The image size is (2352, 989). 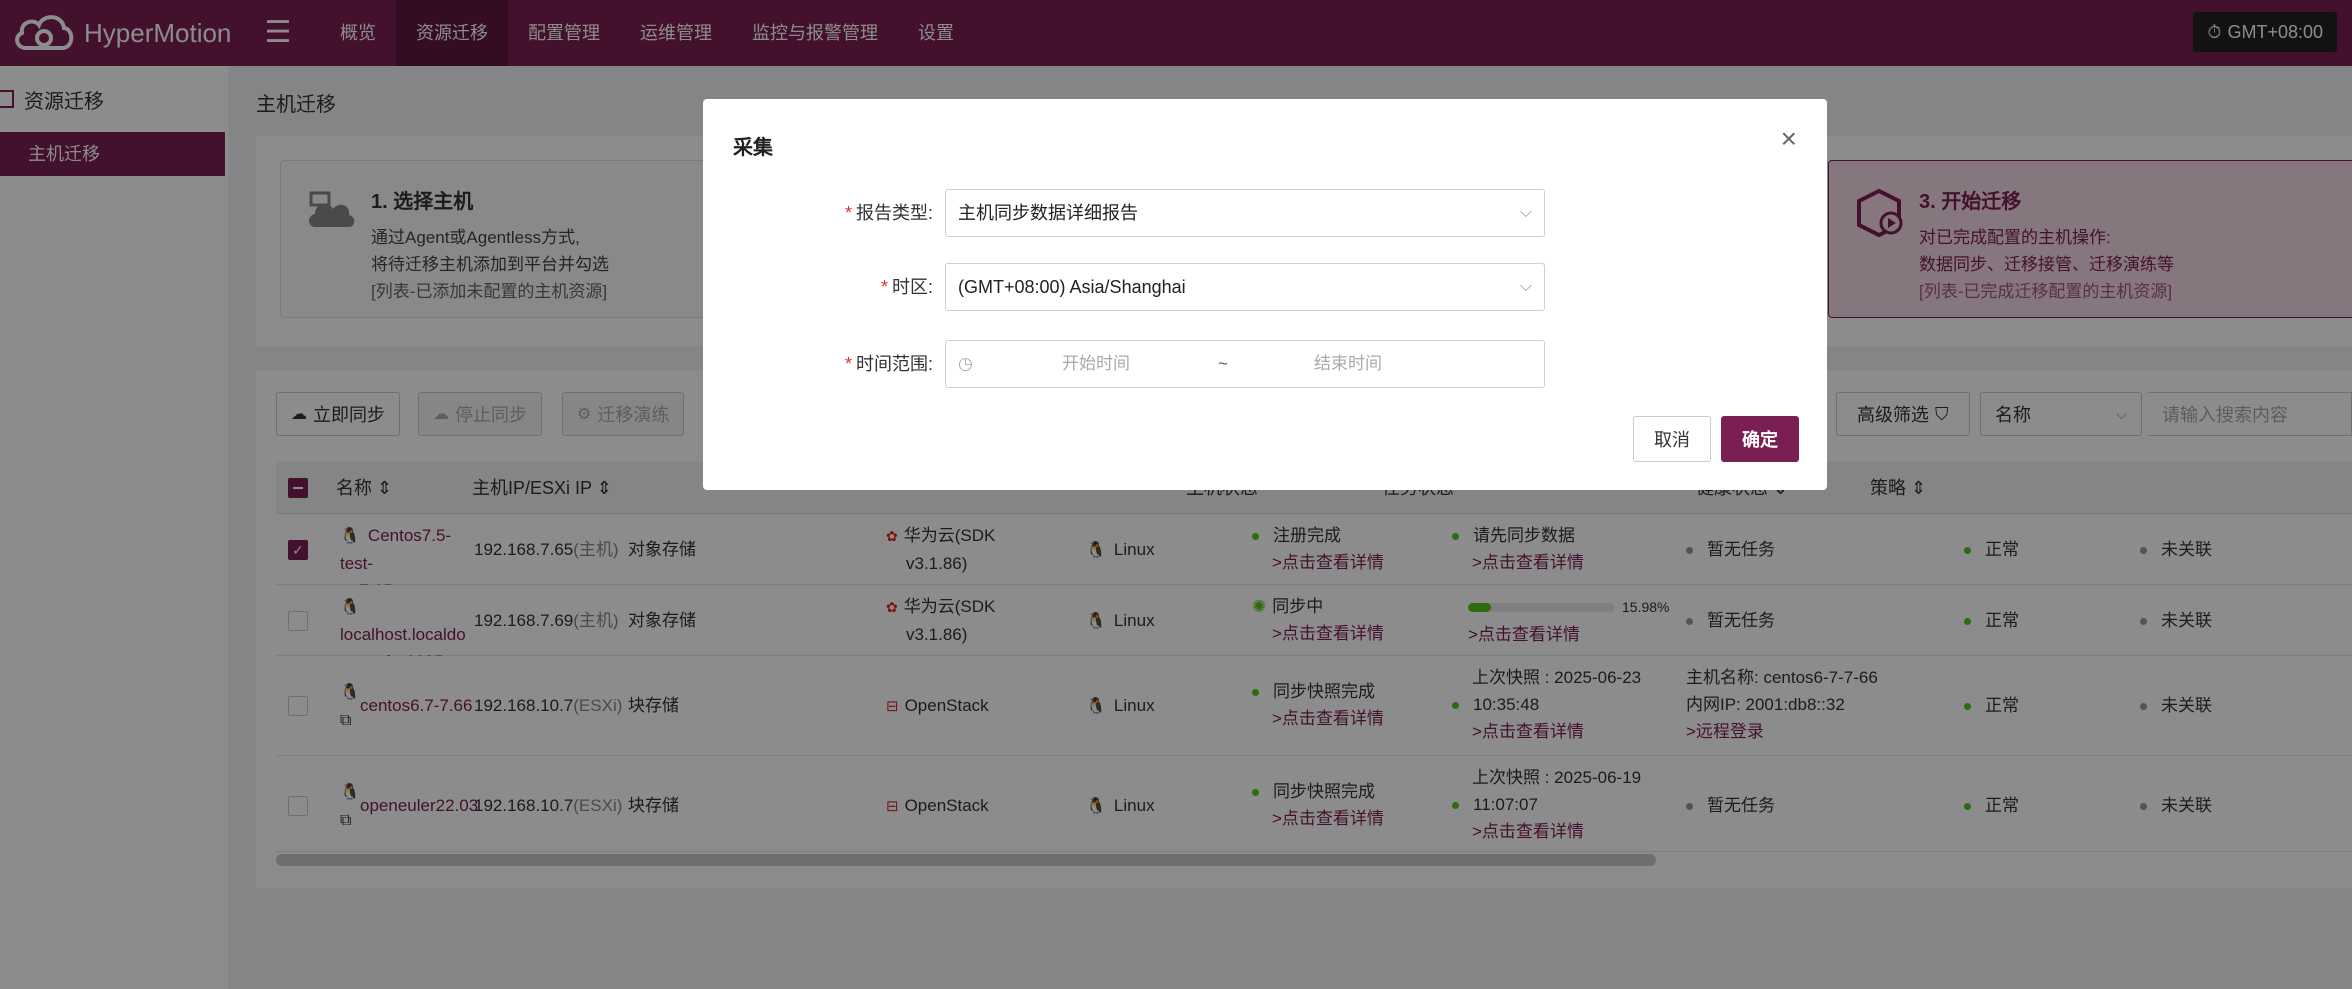 What do you see at coordinates (1672, 439) in the screenshot?
I see `cancel-button: 取消` at bounding box center [1672, 439].